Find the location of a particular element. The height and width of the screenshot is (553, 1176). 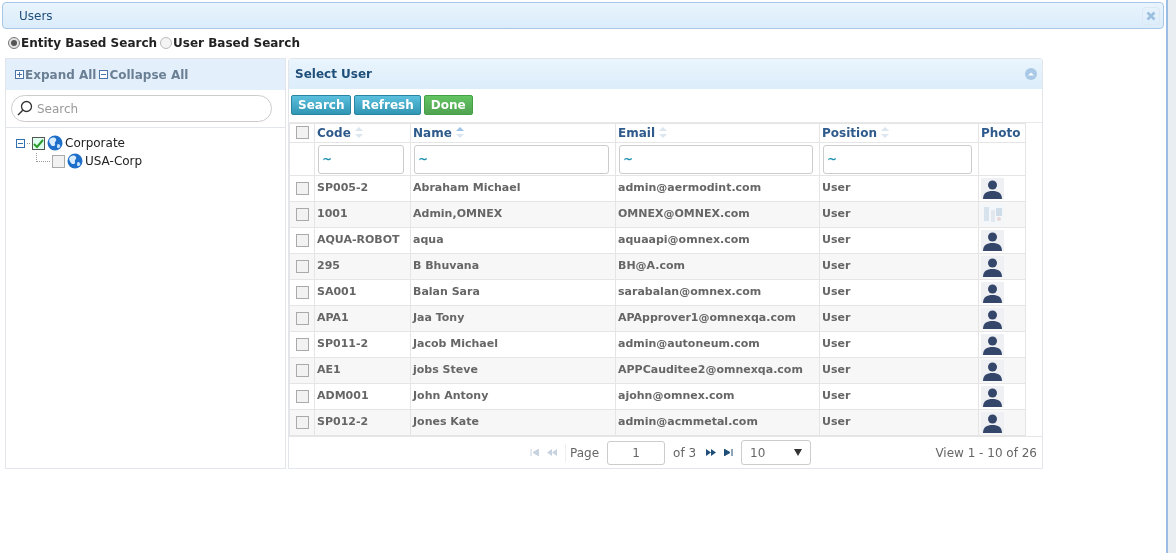

table-cell: APA1 is located at coordinates (333, 318).